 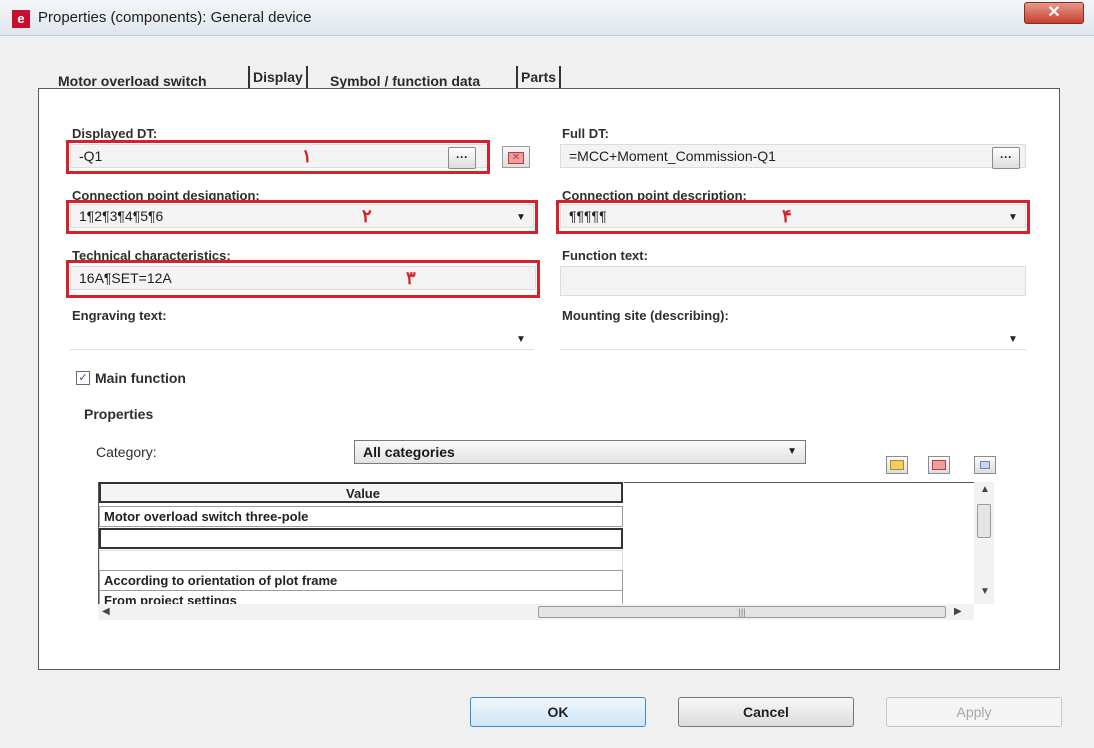 What do you see at coordinates (799, 543) in the screenshot?
I see `properties-grid-side-panel` at bounding box center [799, 543].